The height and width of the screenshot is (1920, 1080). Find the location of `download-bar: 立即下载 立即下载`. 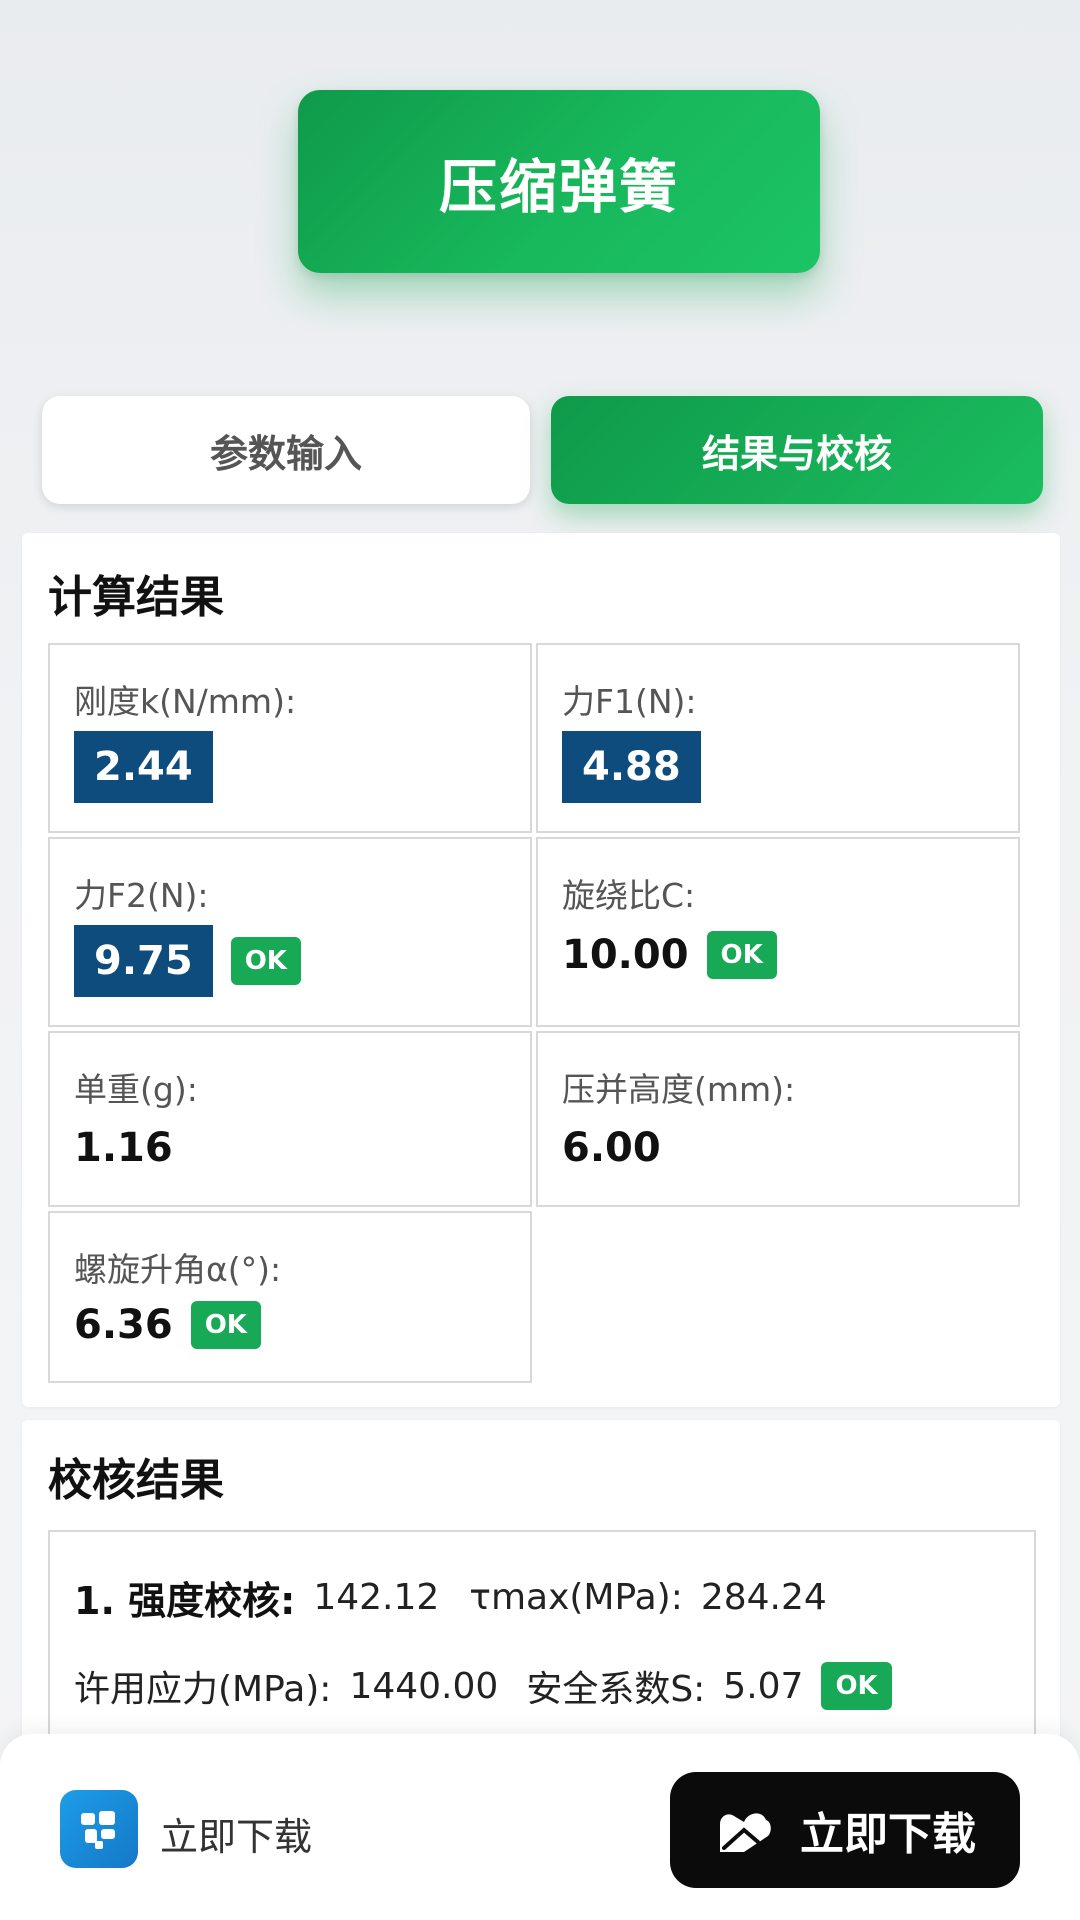

download-bar: 立即下载 立即下载 is located at coordinates (540, 1827).